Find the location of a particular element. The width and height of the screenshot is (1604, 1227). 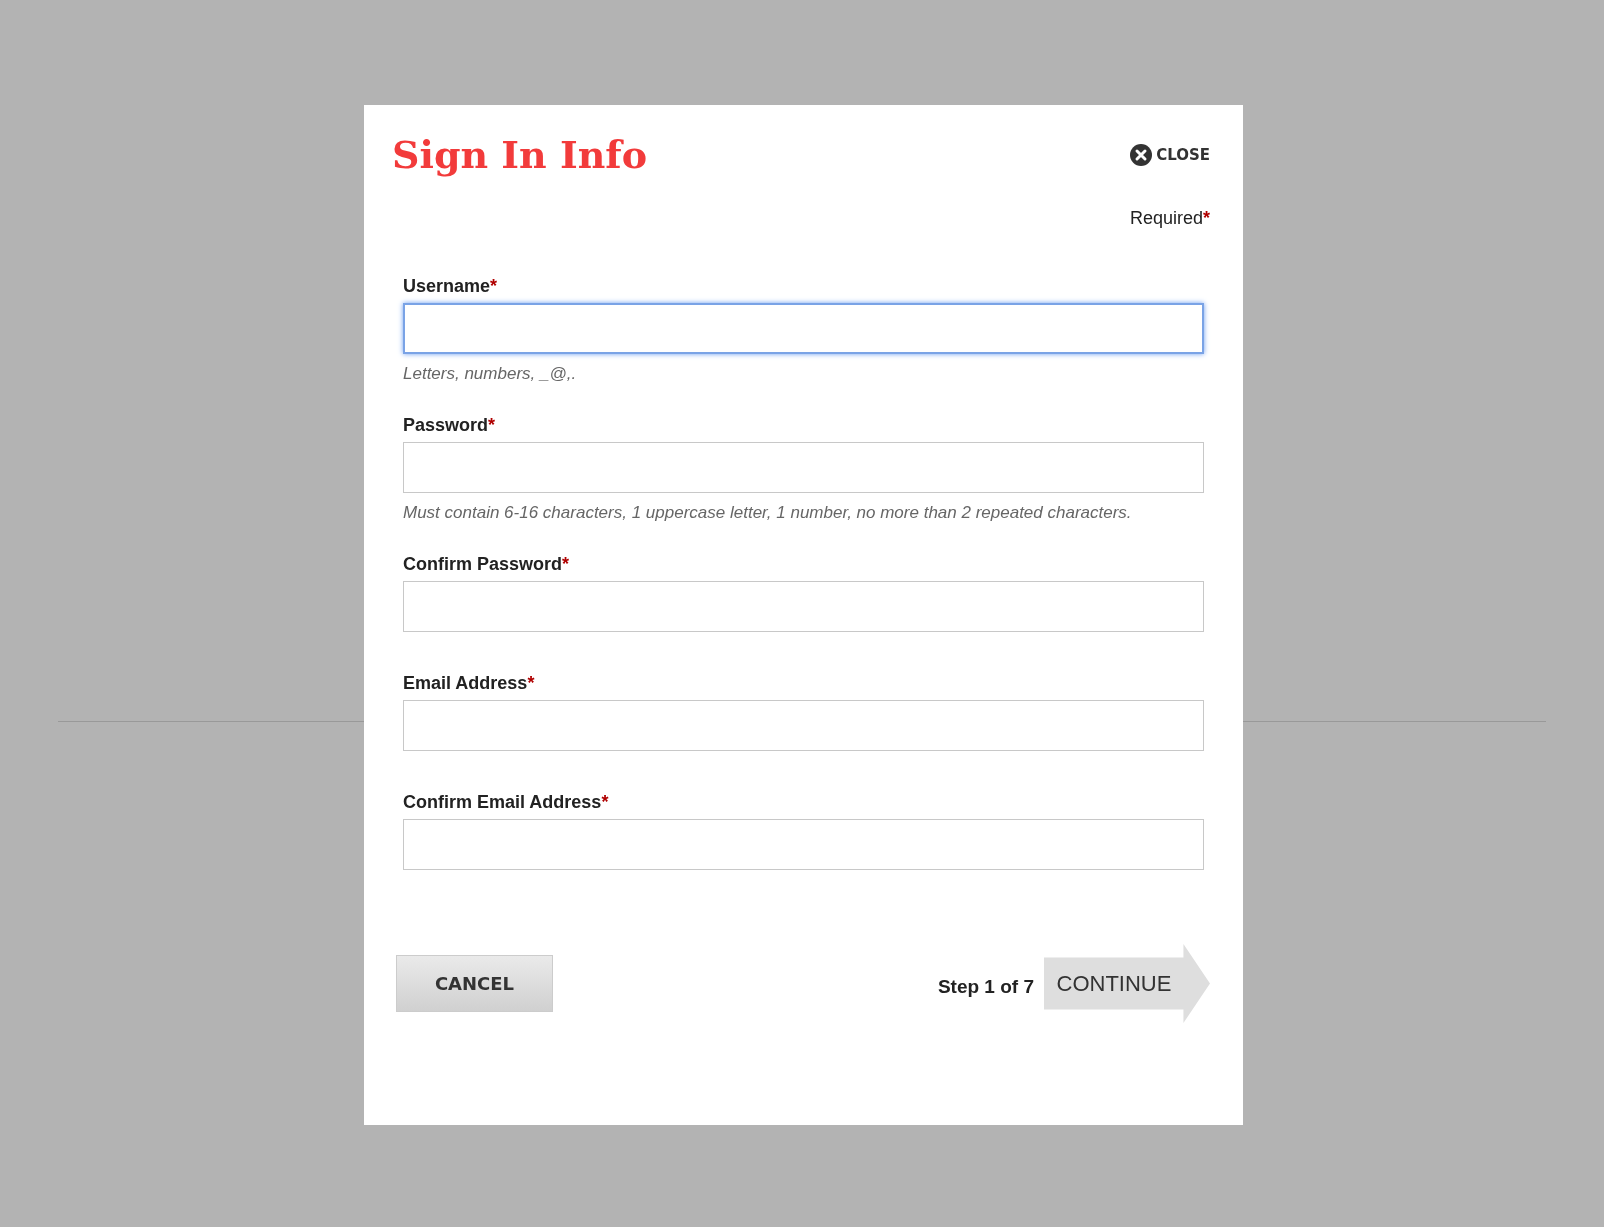

field-hint: Letters, numbers, _@,. is located at coordinates (490, 374).